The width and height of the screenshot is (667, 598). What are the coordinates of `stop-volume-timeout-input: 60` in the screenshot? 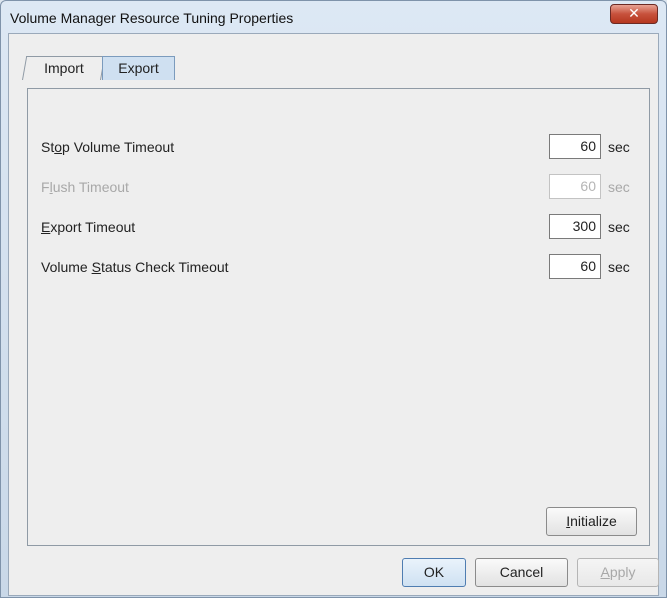 It's located at (575, 146).